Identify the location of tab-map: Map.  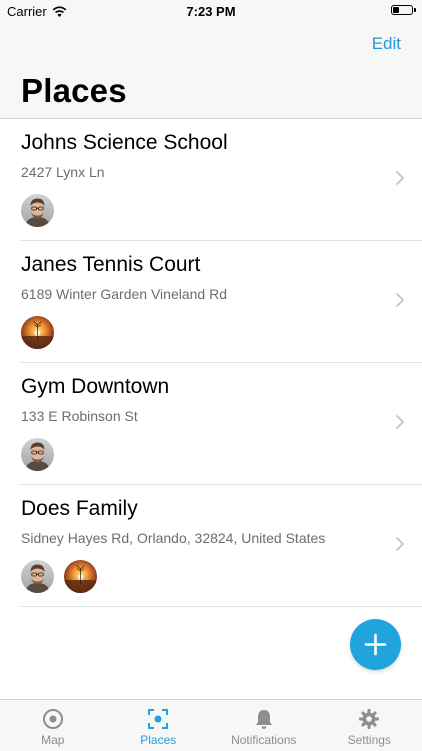
(53, 725).